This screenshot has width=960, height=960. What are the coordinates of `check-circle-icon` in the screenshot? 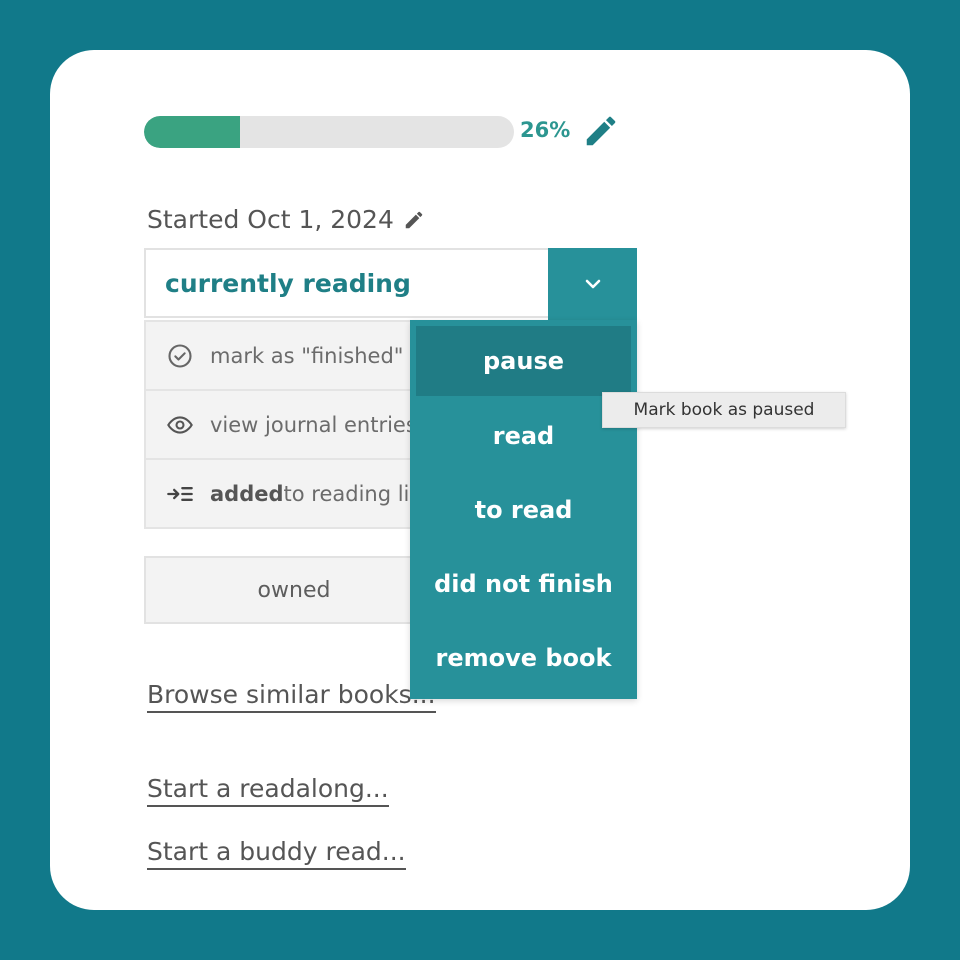 It's located at (180, 355).